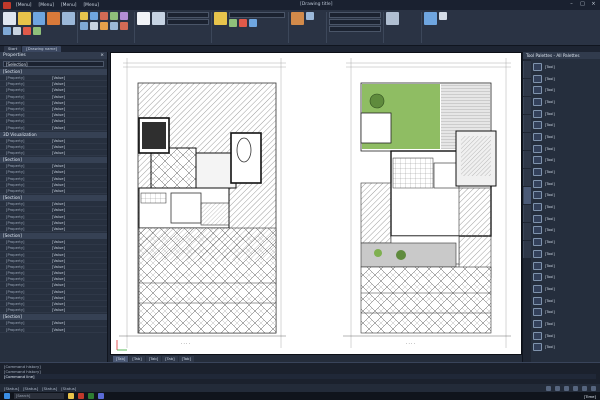 Image resolution: width=600 pixels, height=400 pixels. I want to click on measure-icon, so click(430, 18).